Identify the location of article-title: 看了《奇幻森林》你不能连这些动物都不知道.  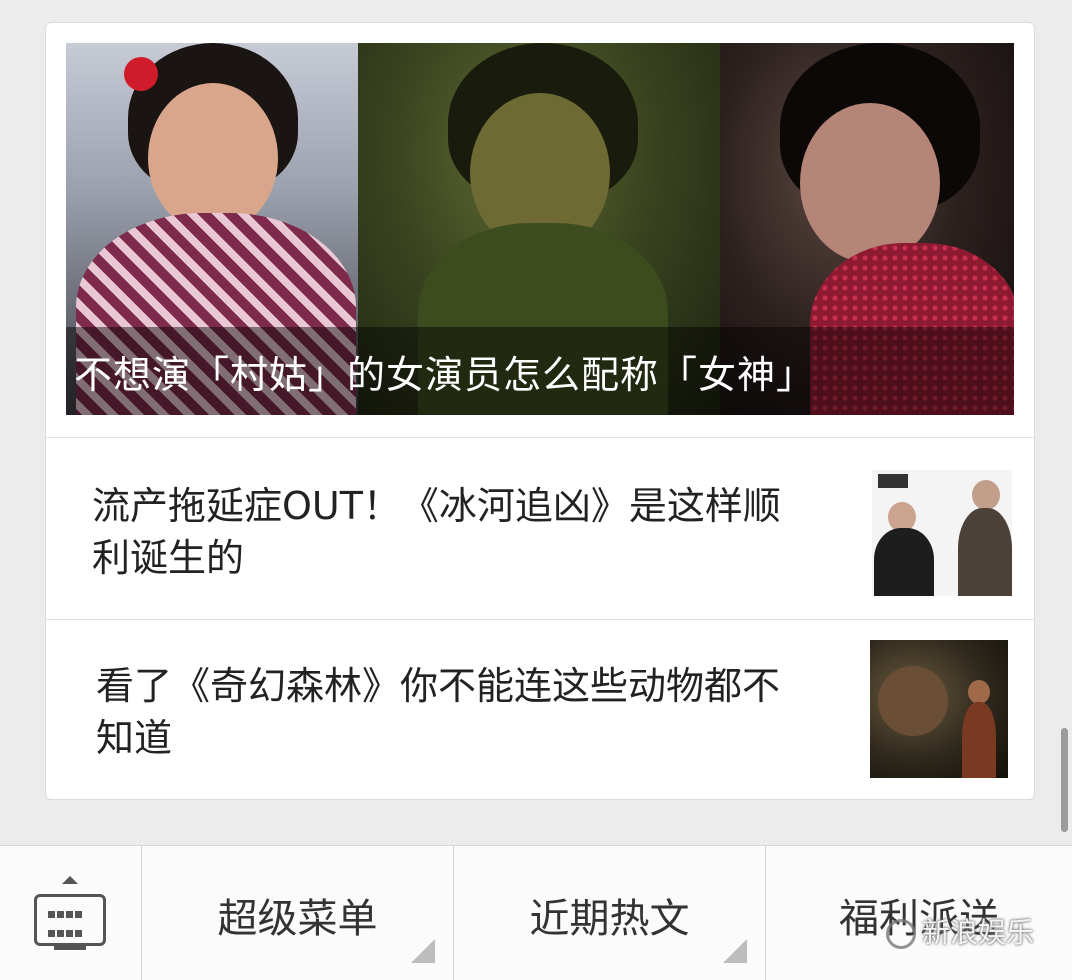
(438, 712).